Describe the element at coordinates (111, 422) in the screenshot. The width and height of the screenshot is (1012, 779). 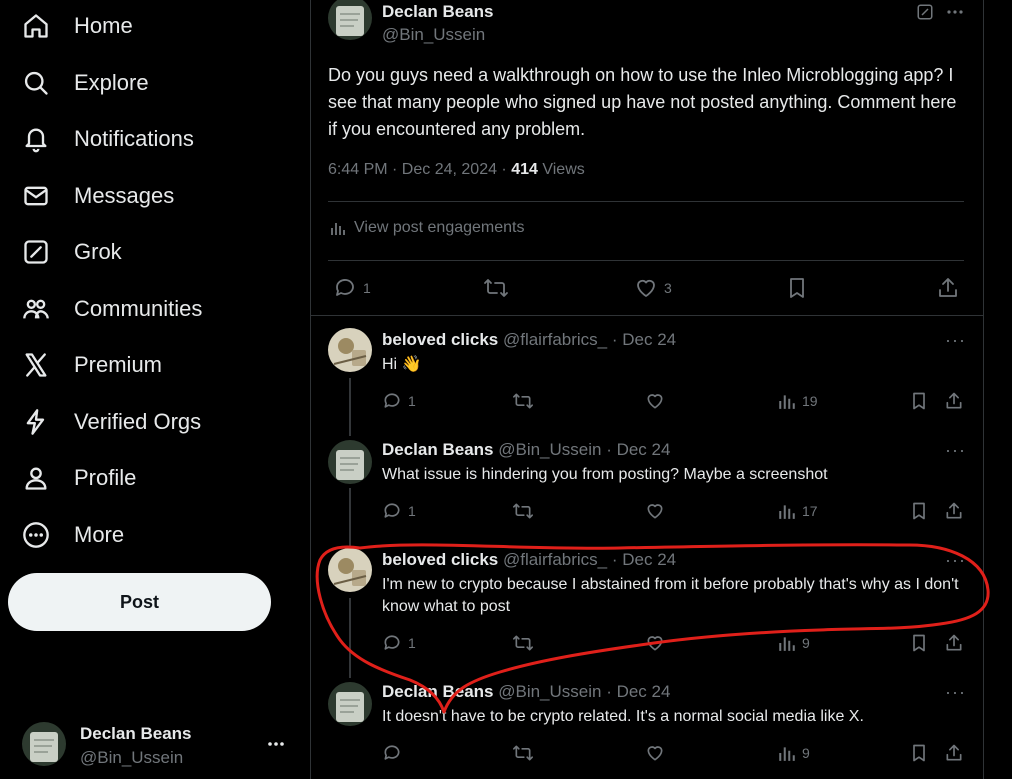
I see `sidebar-item-verified-orgs: Verified Orgs` at that location.